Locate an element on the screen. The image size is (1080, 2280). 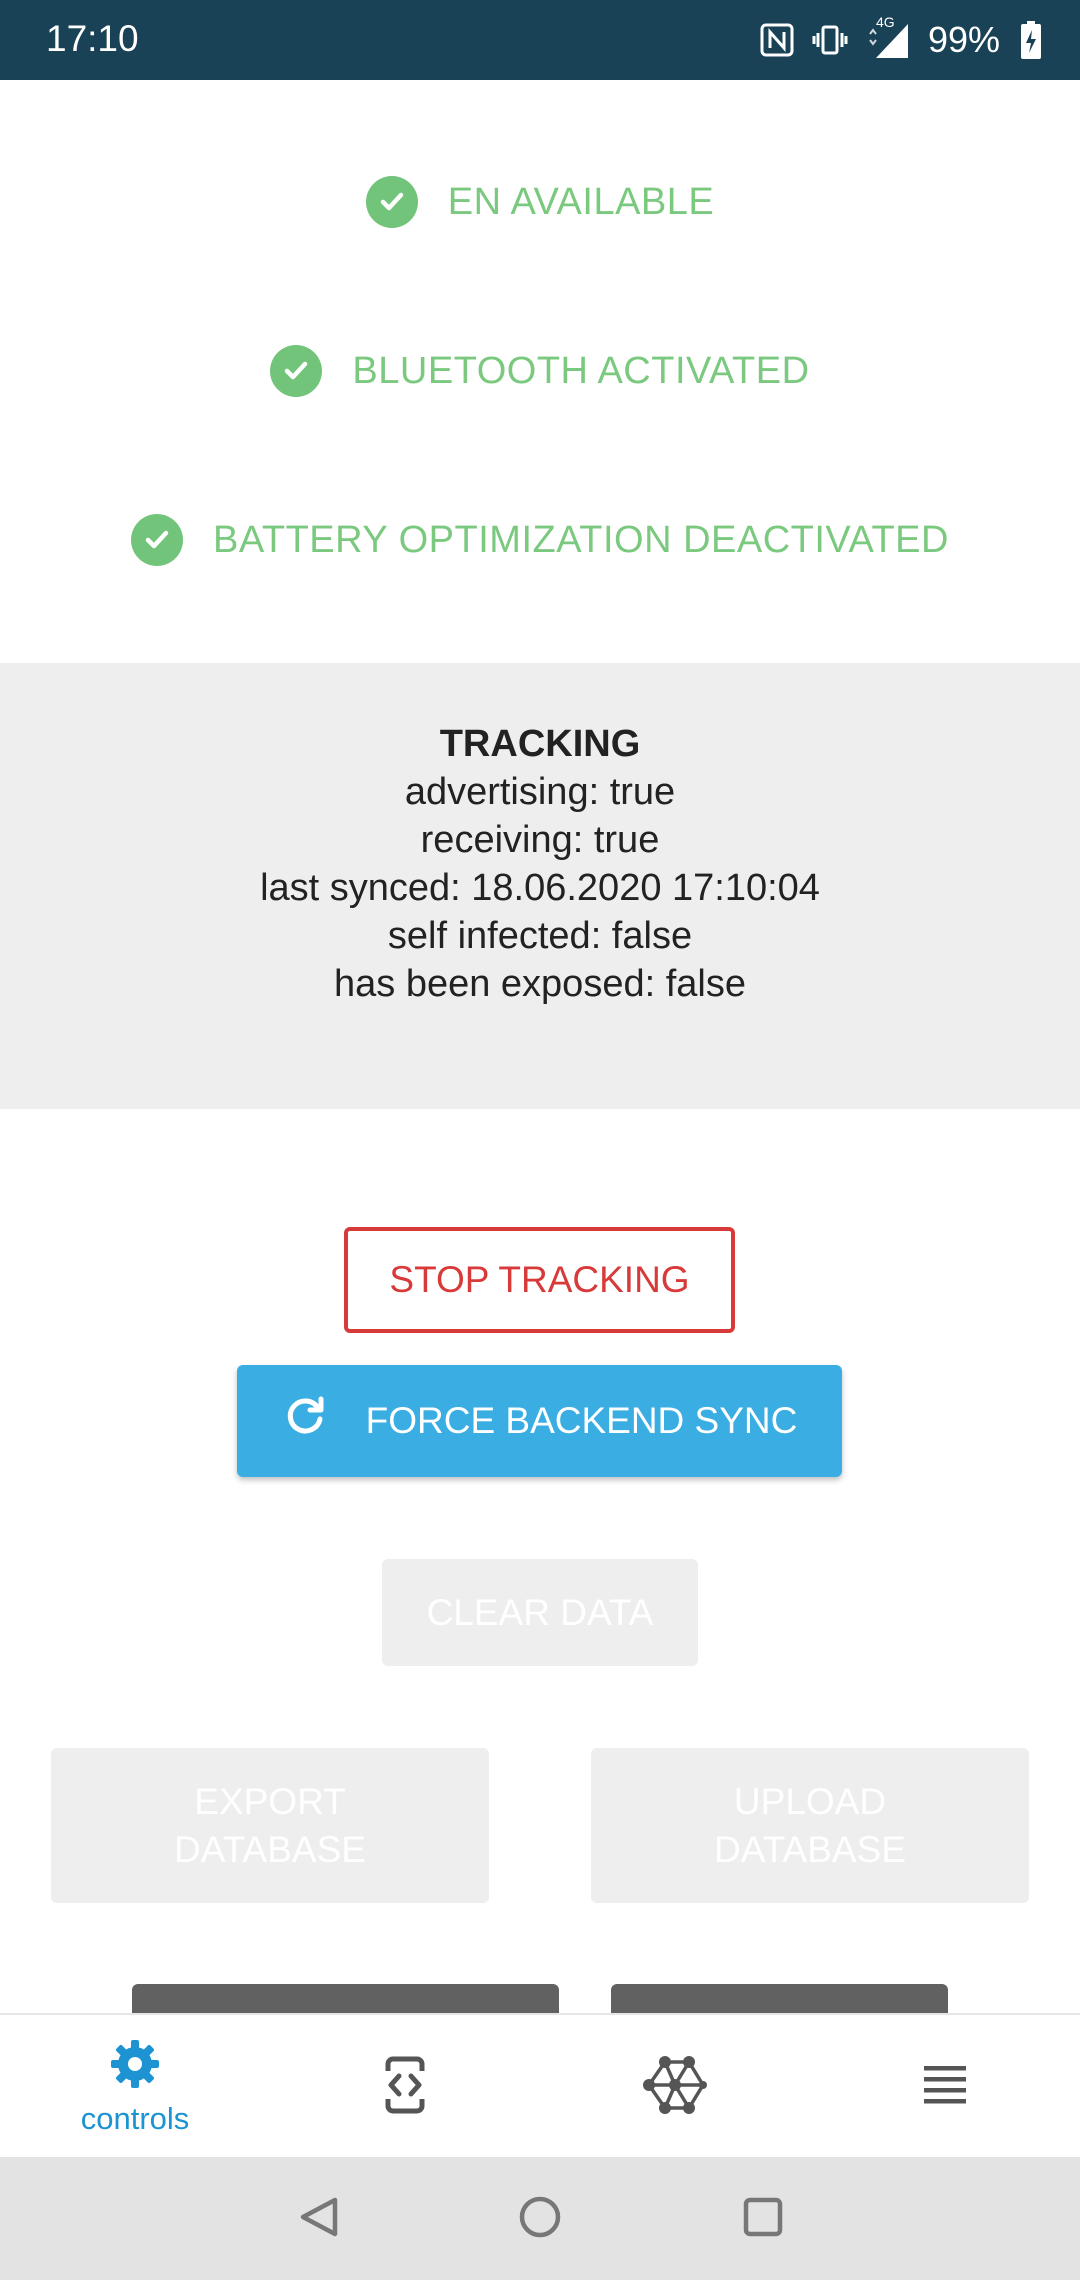
system-navigation-bar is located at coordinates (540, 2218).